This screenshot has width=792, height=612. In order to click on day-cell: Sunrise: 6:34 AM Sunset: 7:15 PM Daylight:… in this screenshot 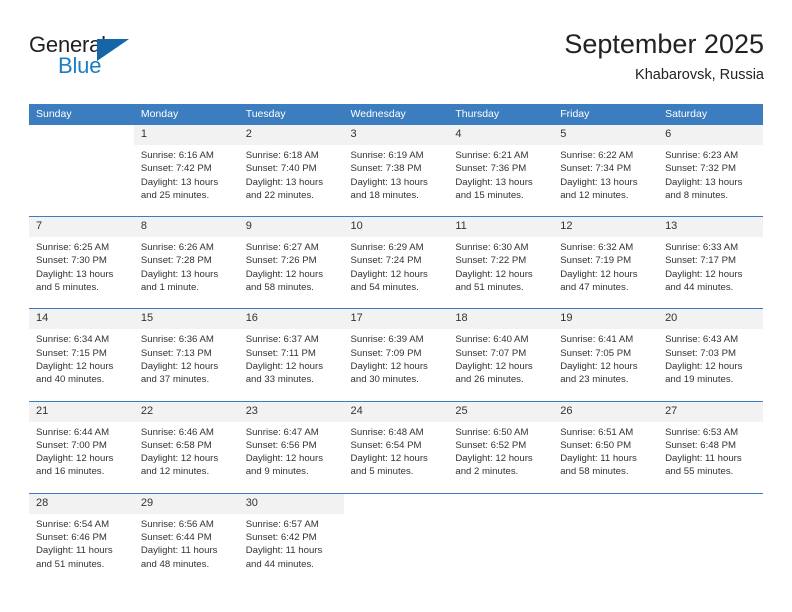, I will do `click(81, 359)`.